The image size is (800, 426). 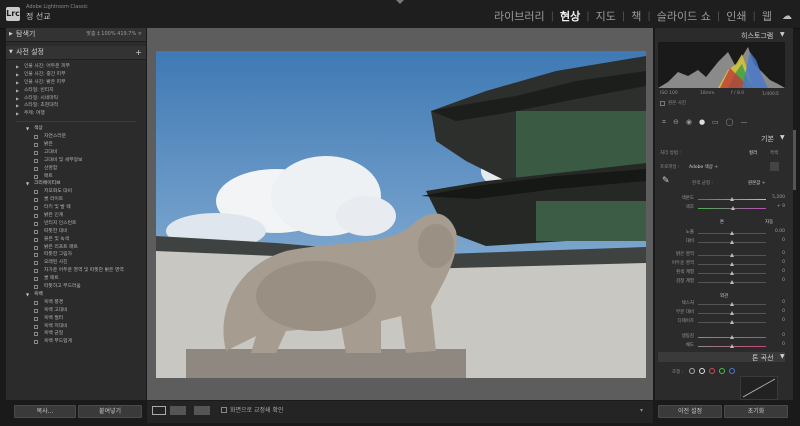 What do you see at coordinates (76, 208) in the screenshot?
I see `preset-item: 타키 및 발 웨` at bounding box center [76, 208].